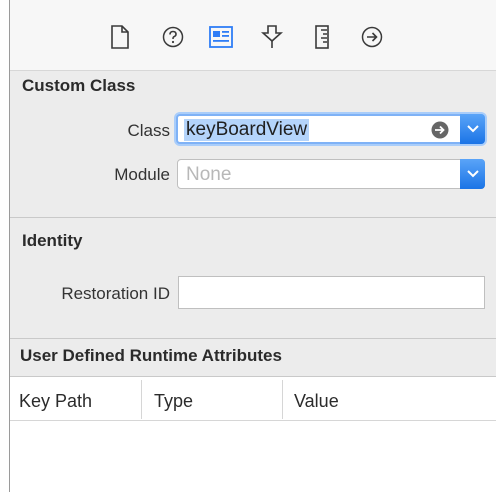 Image resolution: width=496 pixels, height=492 pixels. I want to click on restoration-id-label: Restoration ID, so click(115, 293).